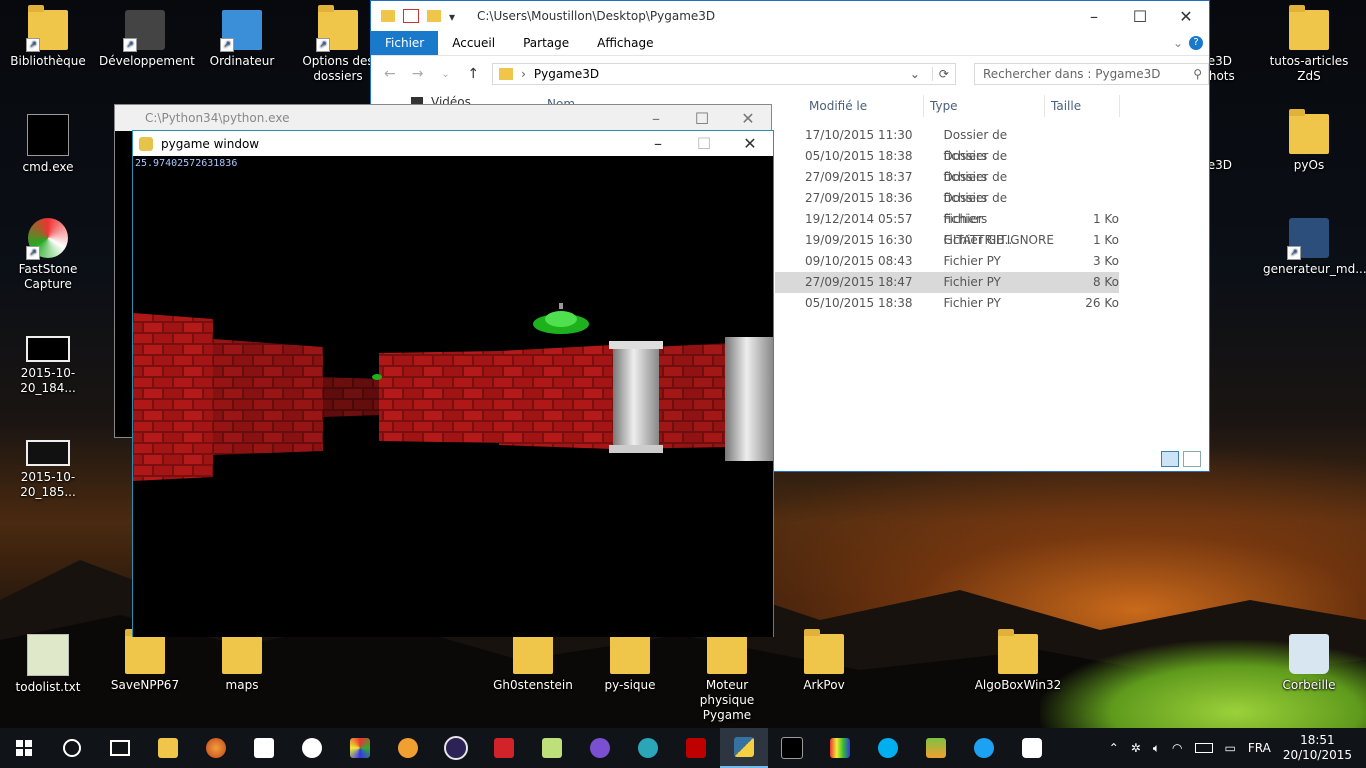  What do you see at coordinates (1196, 43) in the screenshot?
I see `help-icon: ?` at bounding box center [1196, 43].